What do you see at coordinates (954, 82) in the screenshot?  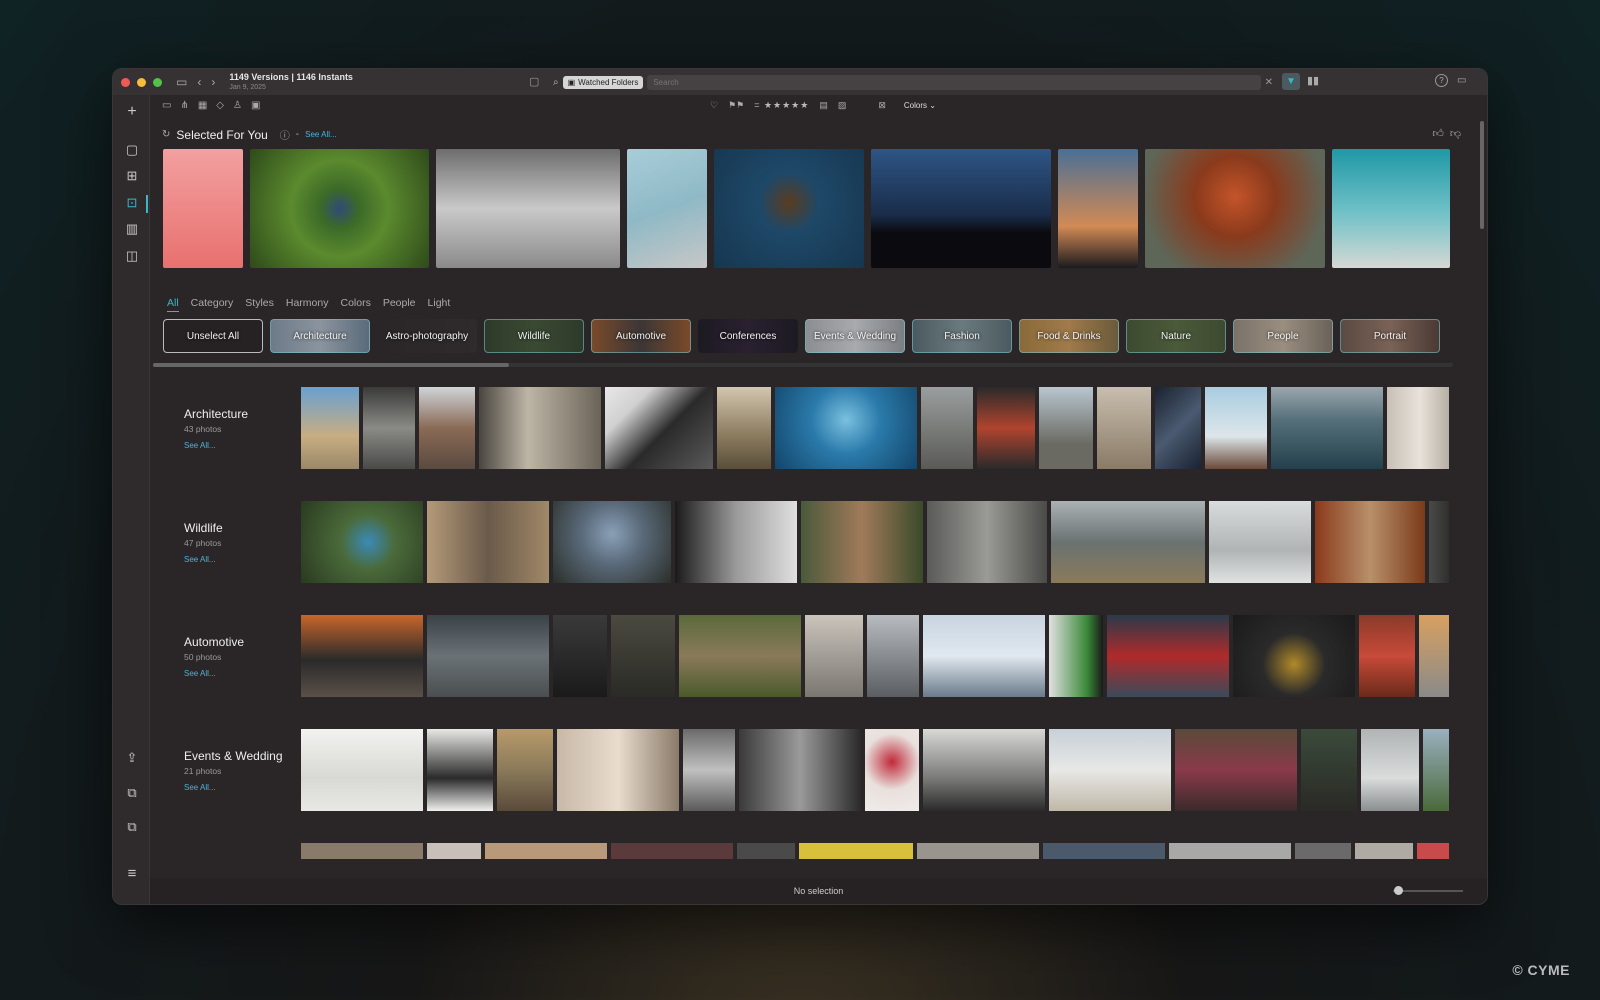 I see `search-input` at bounding box center [954, 82].